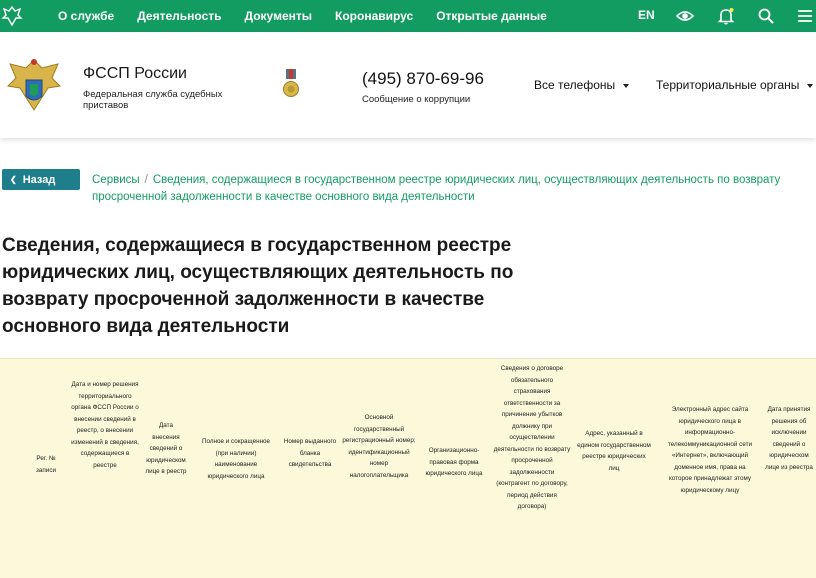 The height and width of the screenshot is (578, 816). Describe the element at coordinates (46, 464) in the screenshot. I see `column-header: Рег. № записи` at that location.